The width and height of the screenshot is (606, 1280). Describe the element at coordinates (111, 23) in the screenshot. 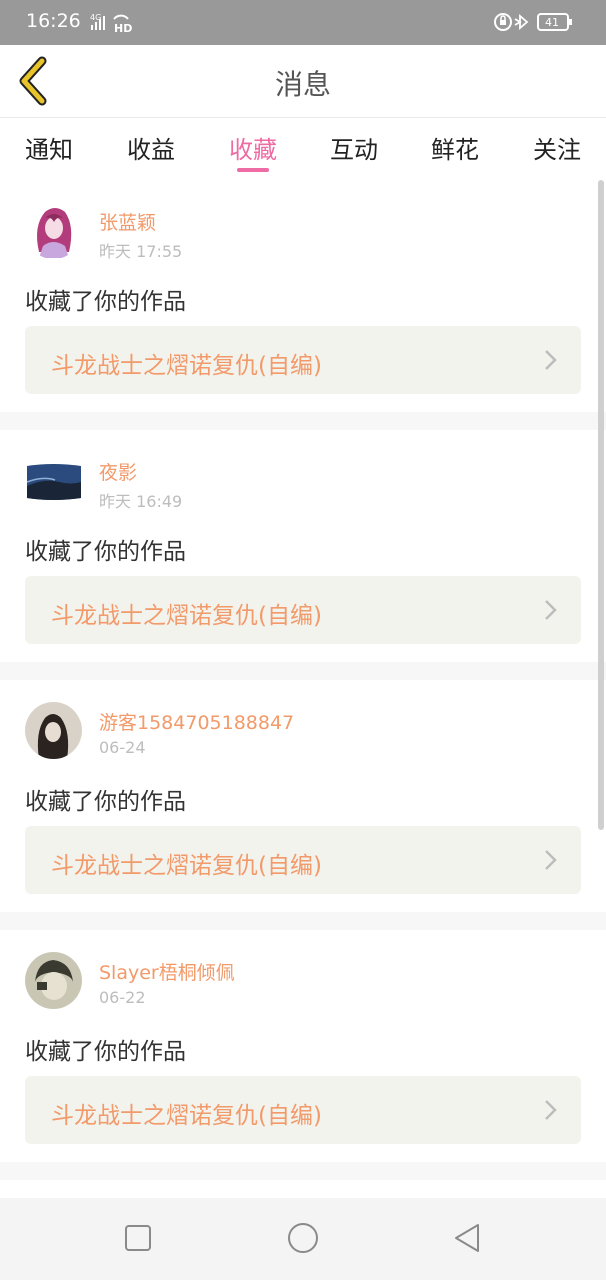

I see `signal-icon: 4G HD` at that location.